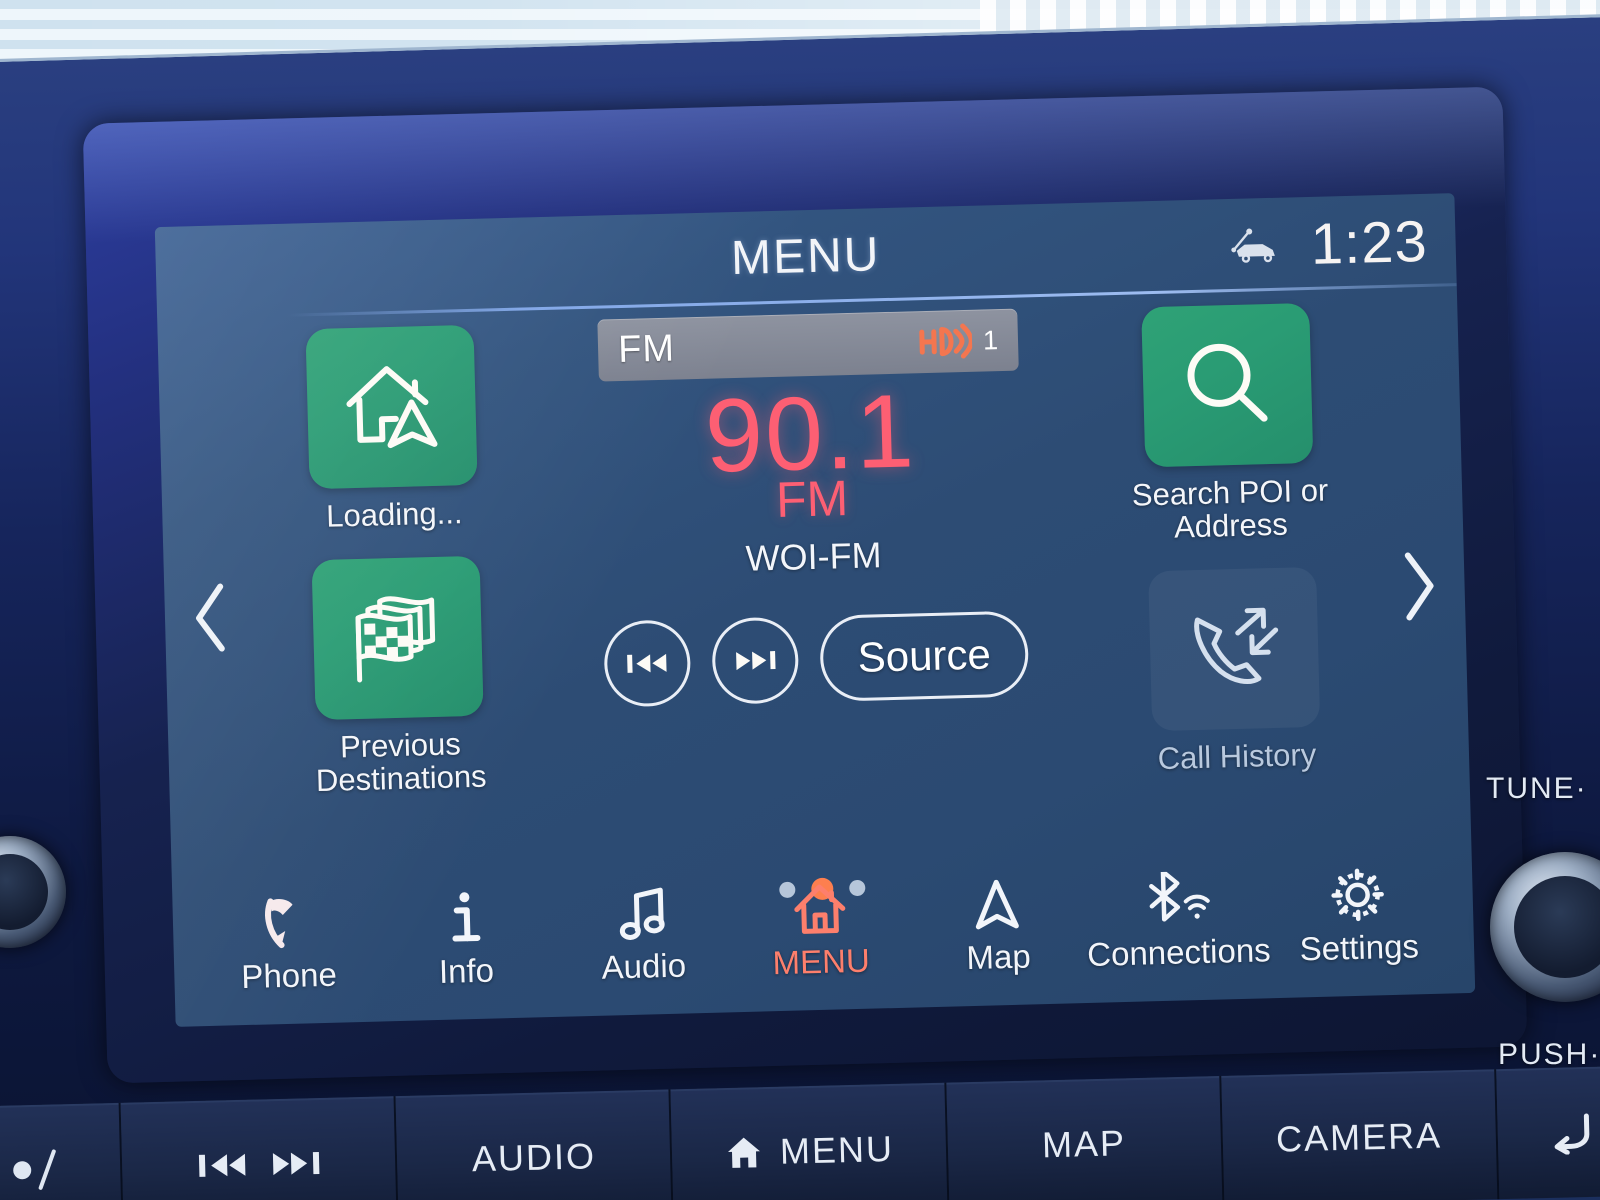  I want to click on right-tile-column: Search POI or Address Call History, so click(1233, 590).